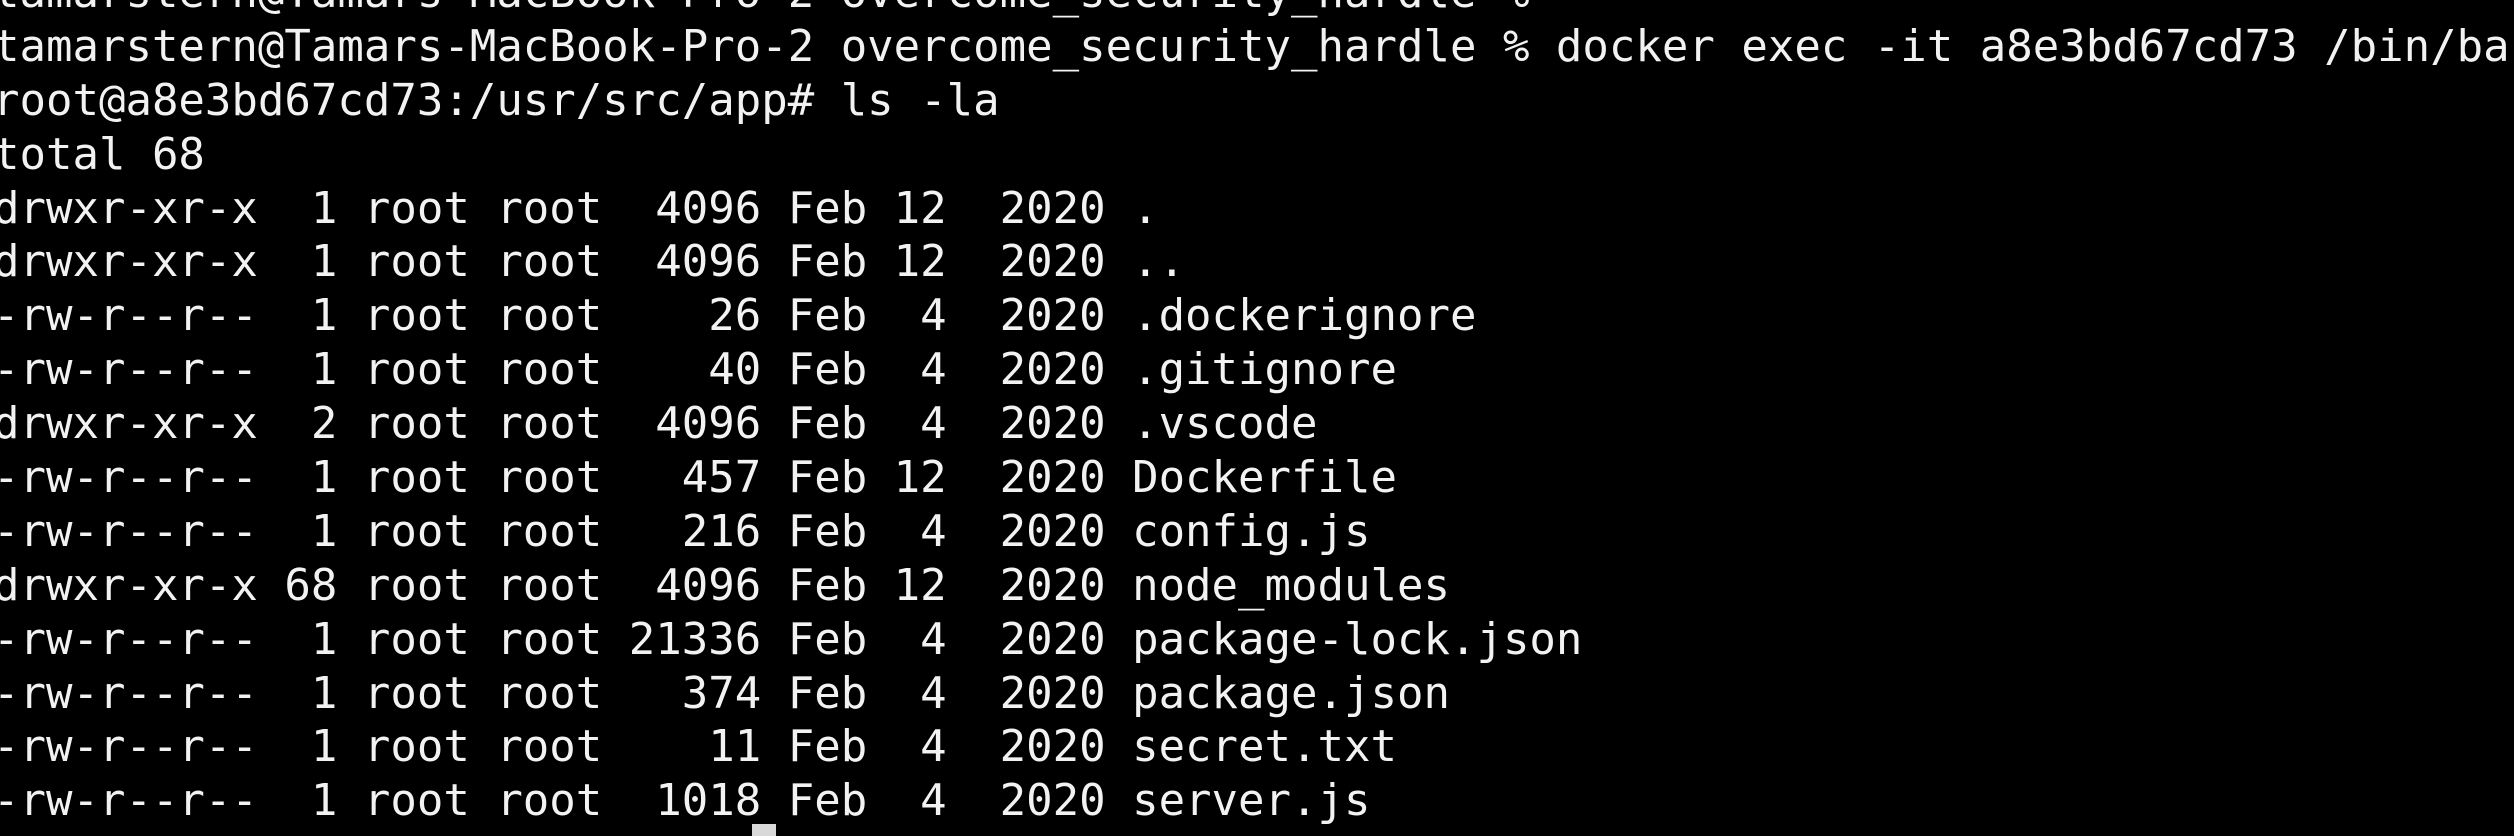  Describe the element at coordinates (102, 154) in the screenshot. I see `terminal-line-total: total 68` at that location.